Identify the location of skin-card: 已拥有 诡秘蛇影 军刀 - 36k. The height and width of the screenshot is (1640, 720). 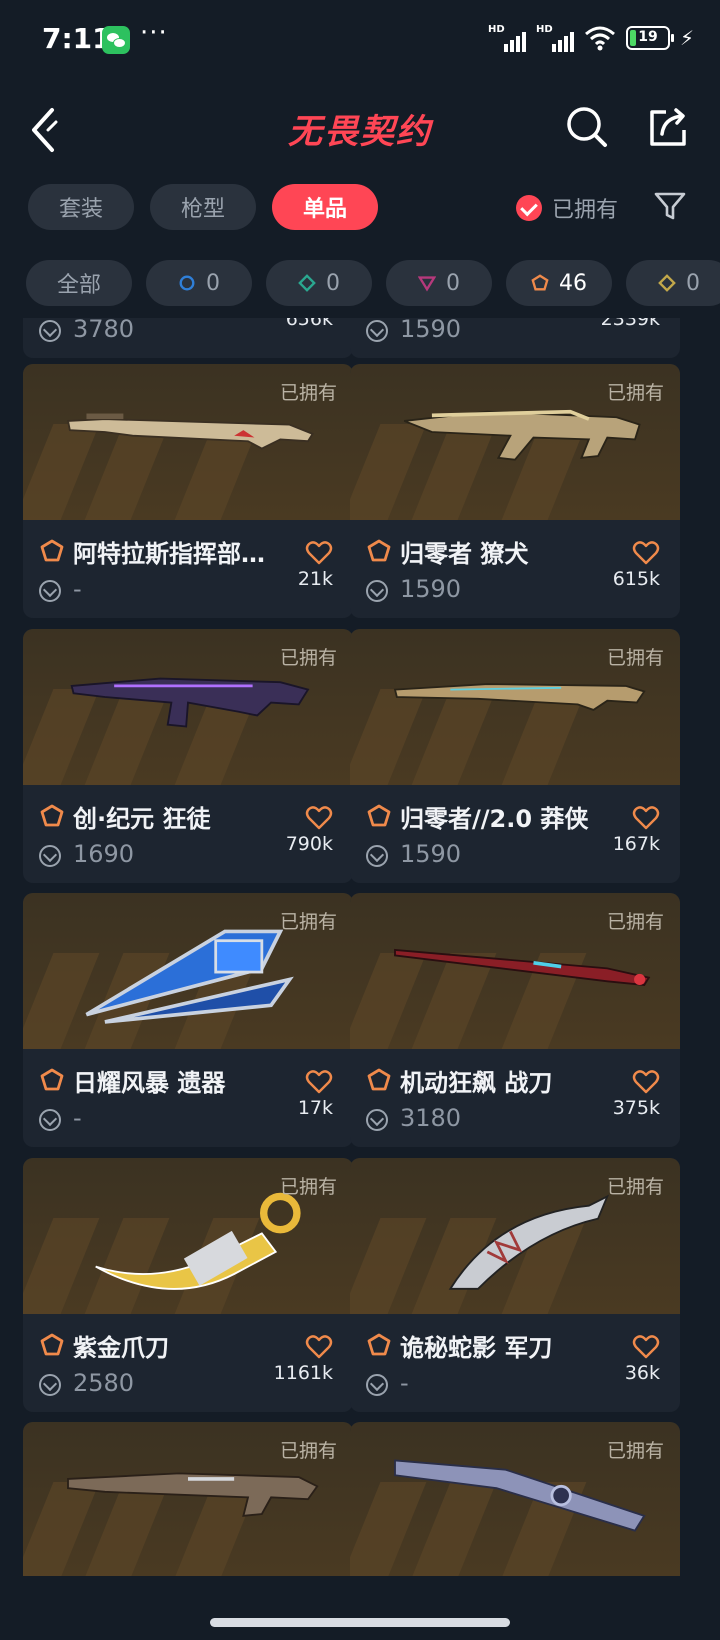
(515, 1285).